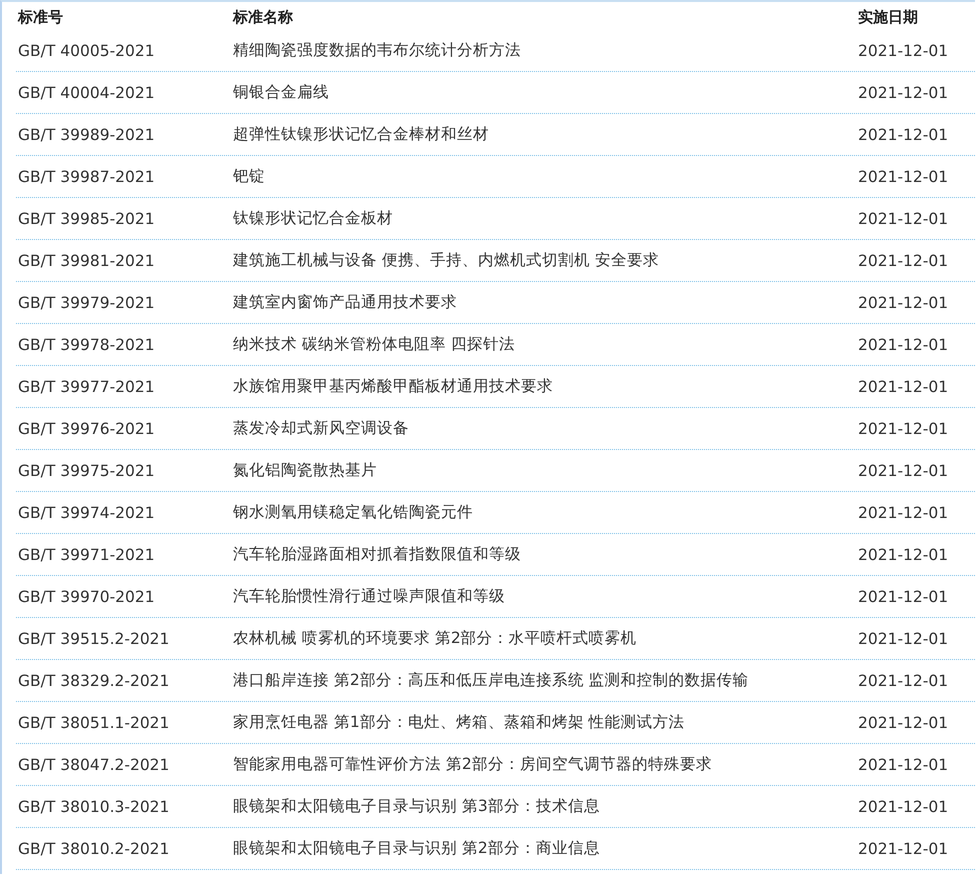  I want to click on table-cell-text: GB/T 39976-2021, so click(86, 429).